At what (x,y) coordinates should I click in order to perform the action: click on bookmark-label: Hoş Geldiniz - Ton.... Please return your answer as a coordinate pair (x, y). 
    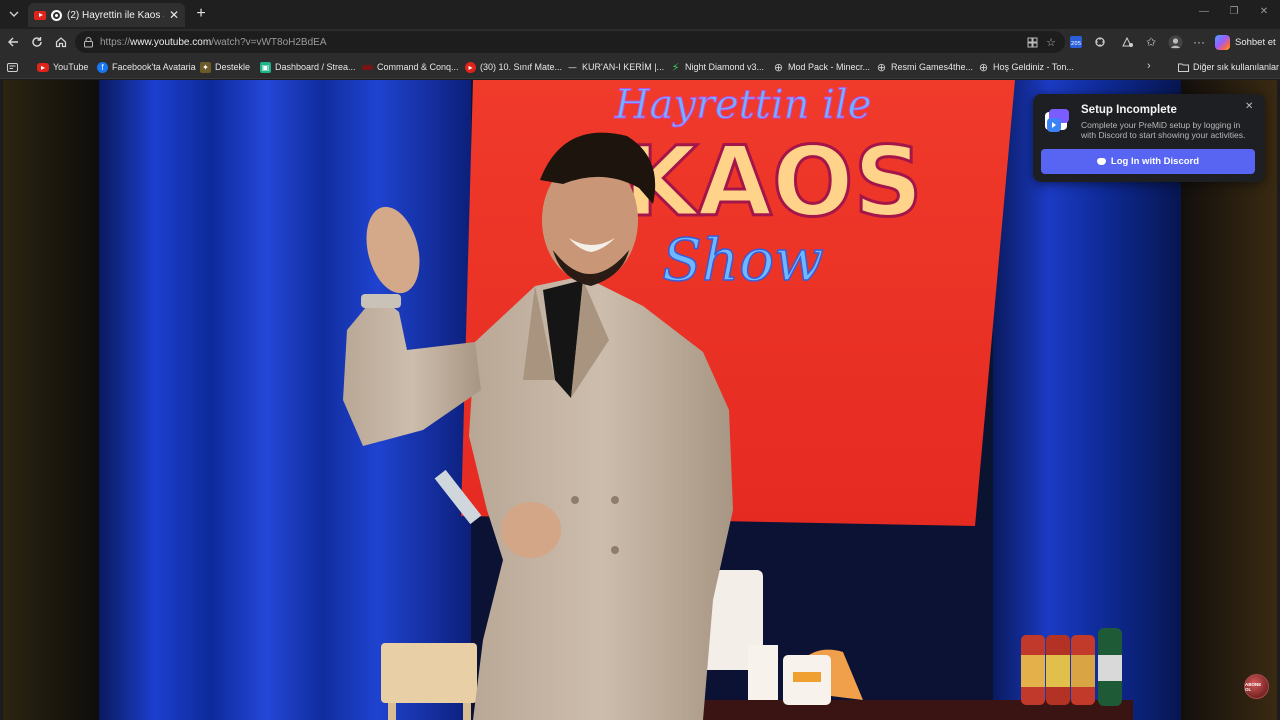
    Looking at the image, I should click on (1033, 67).